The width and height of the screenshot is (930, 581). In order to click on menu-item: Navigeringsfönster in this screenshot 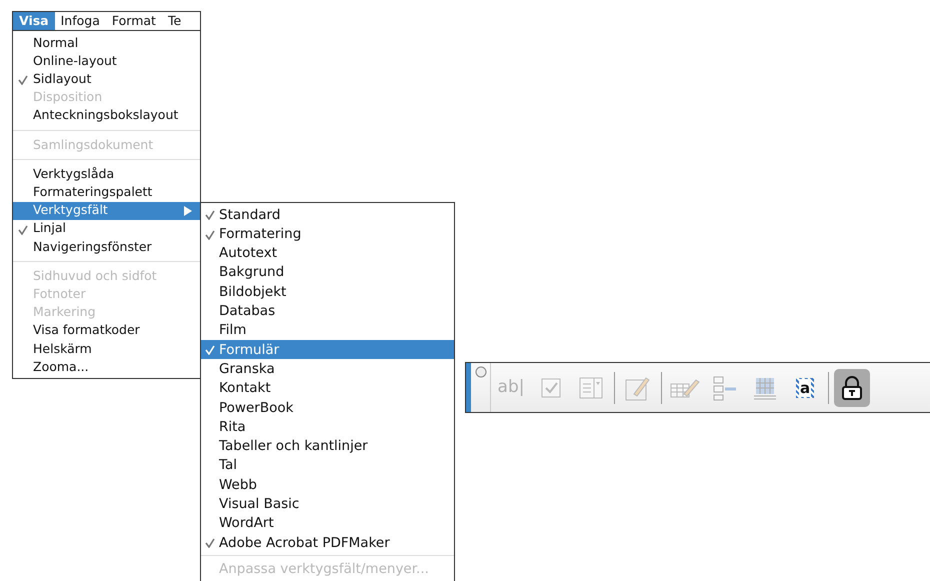, I will do `click(106, 247)`.